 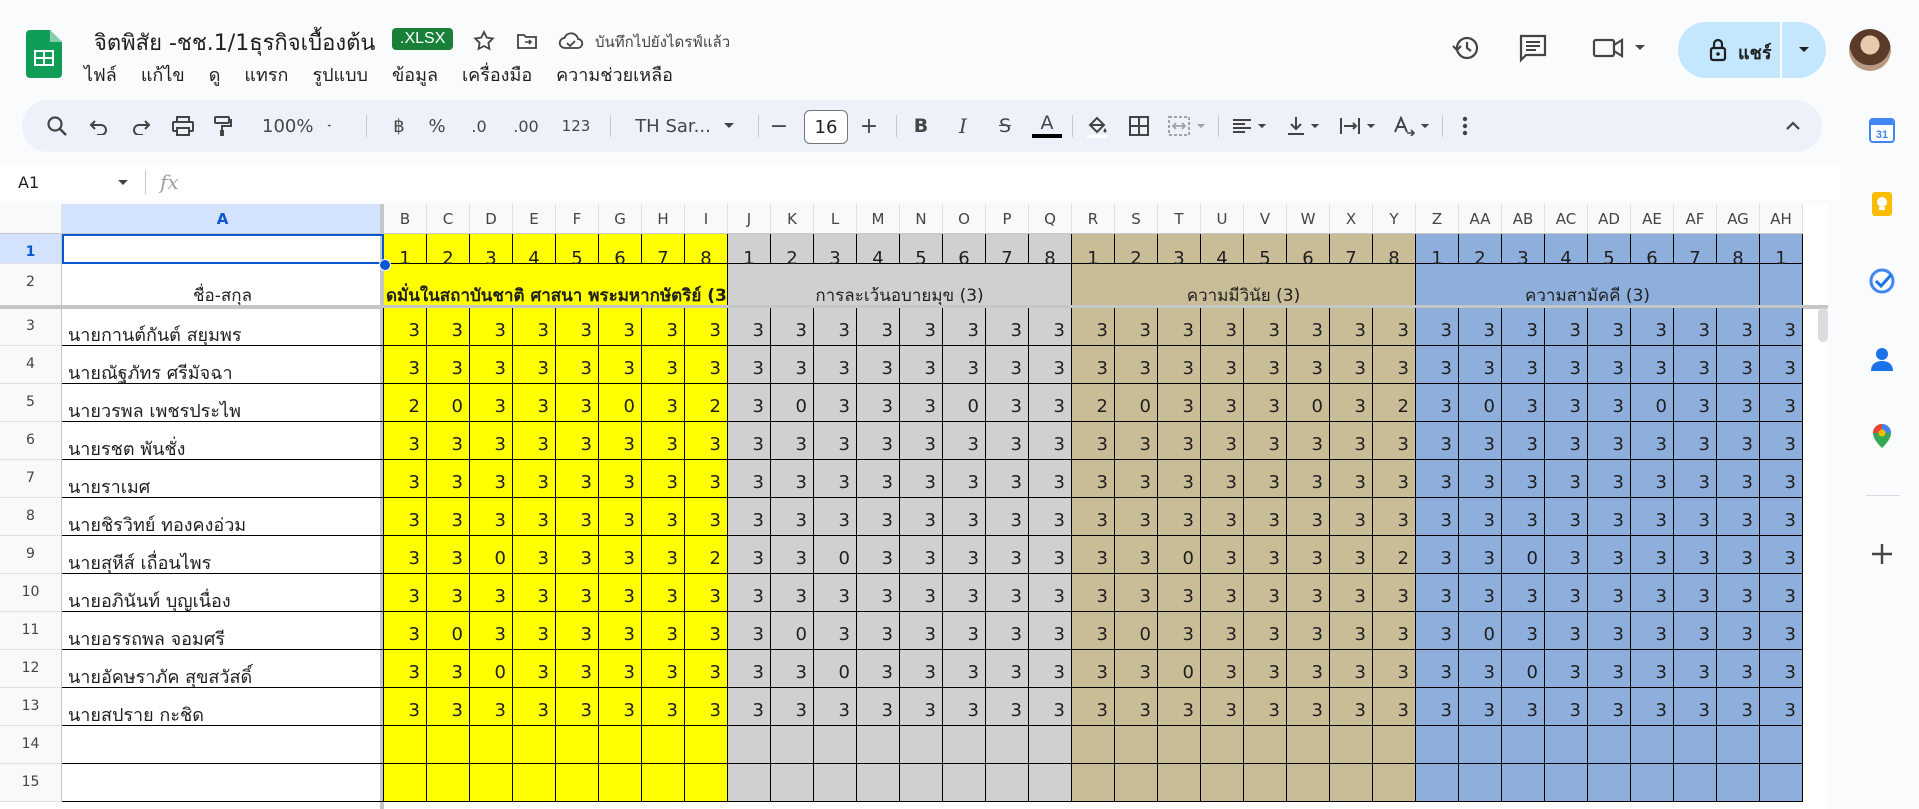 What do you see at coordinates (385, 265) in the screenshot?
I see `fill-handle` at bounding box center [385, 265].